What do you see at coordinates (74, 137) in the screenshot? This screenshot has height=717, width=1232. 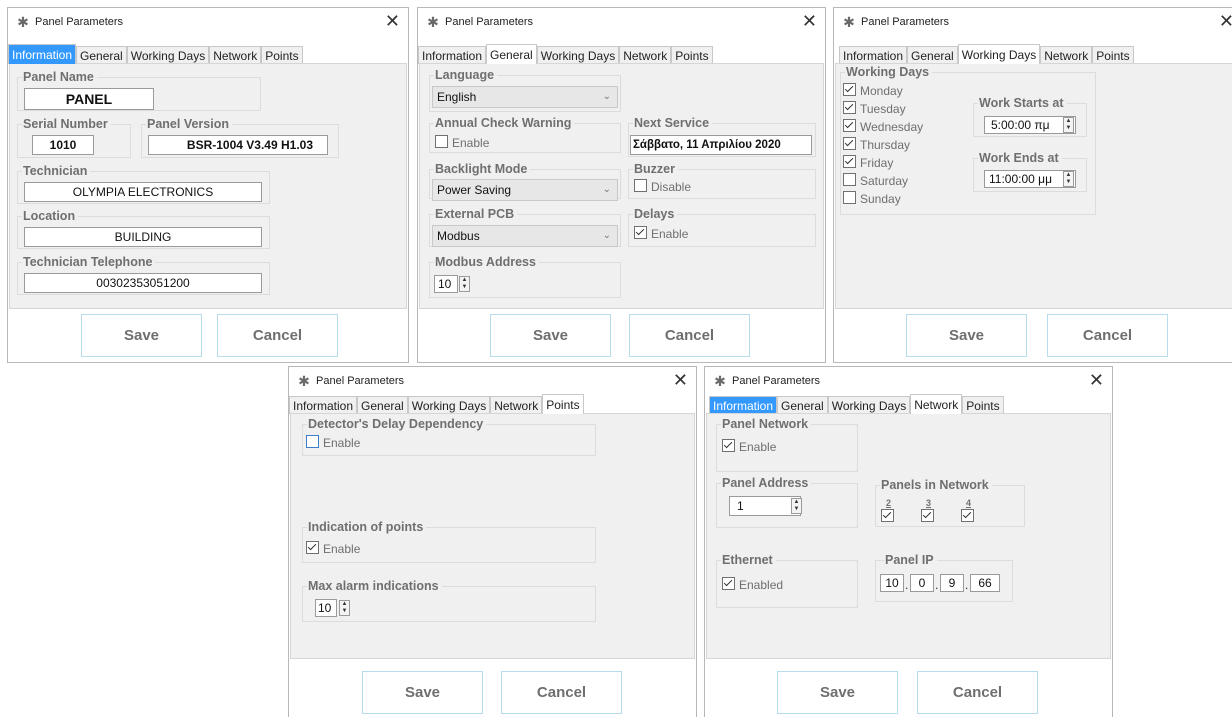 I see `serial-number-group: Serial Number 1010` at bounding box center [74, 137].